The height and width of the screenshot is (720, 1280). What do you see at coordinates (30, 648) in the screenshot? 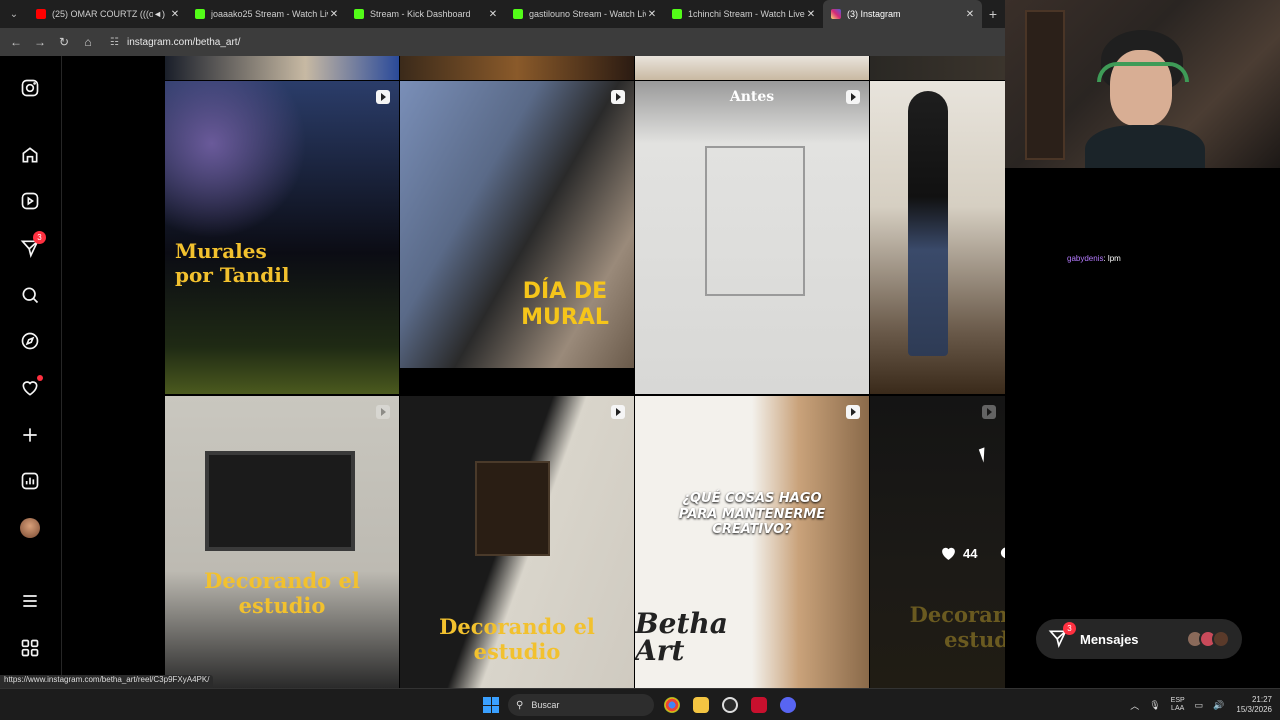
I see `also-from-meta-icon` at bounding box center [30, 648].